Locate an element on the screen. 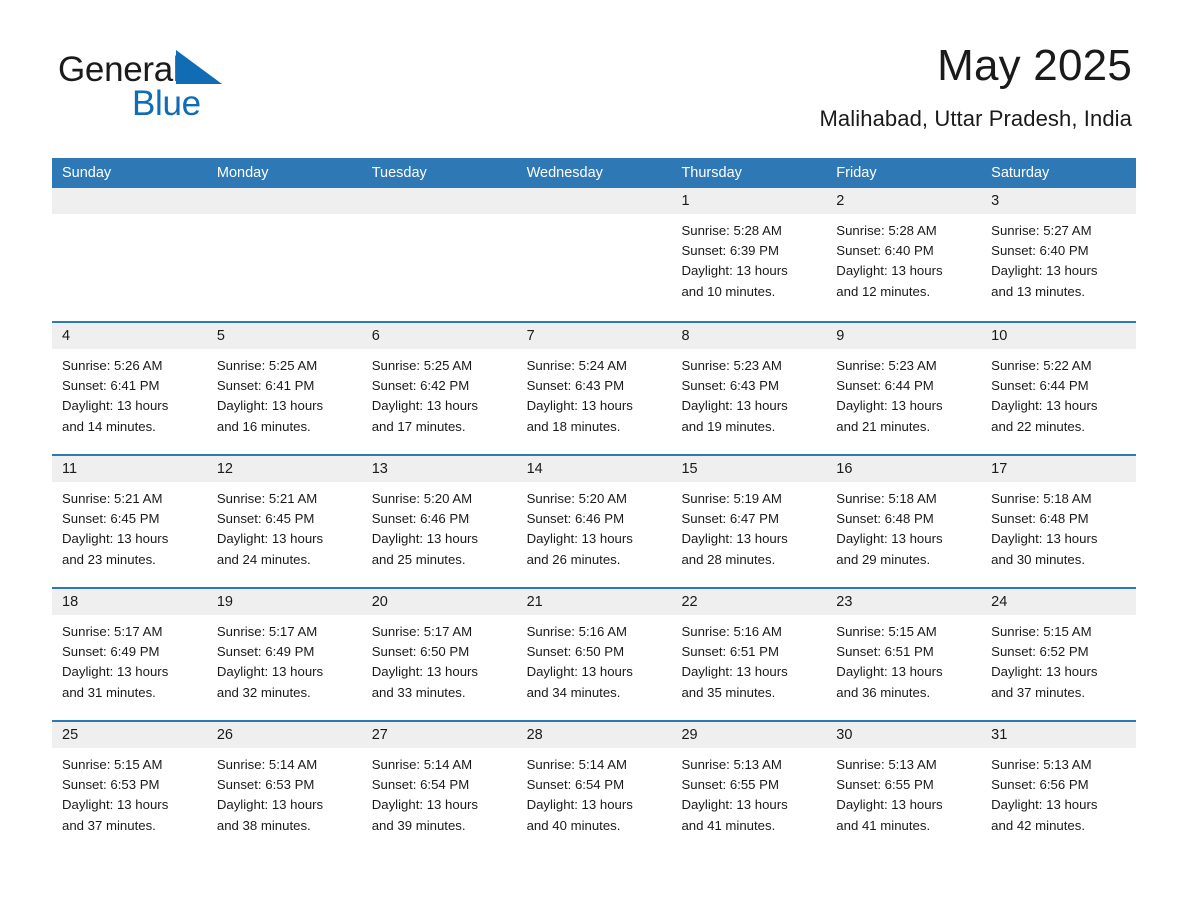  sunset-text: Sunset: 6:47 PM is located at coordinates (730, 519).